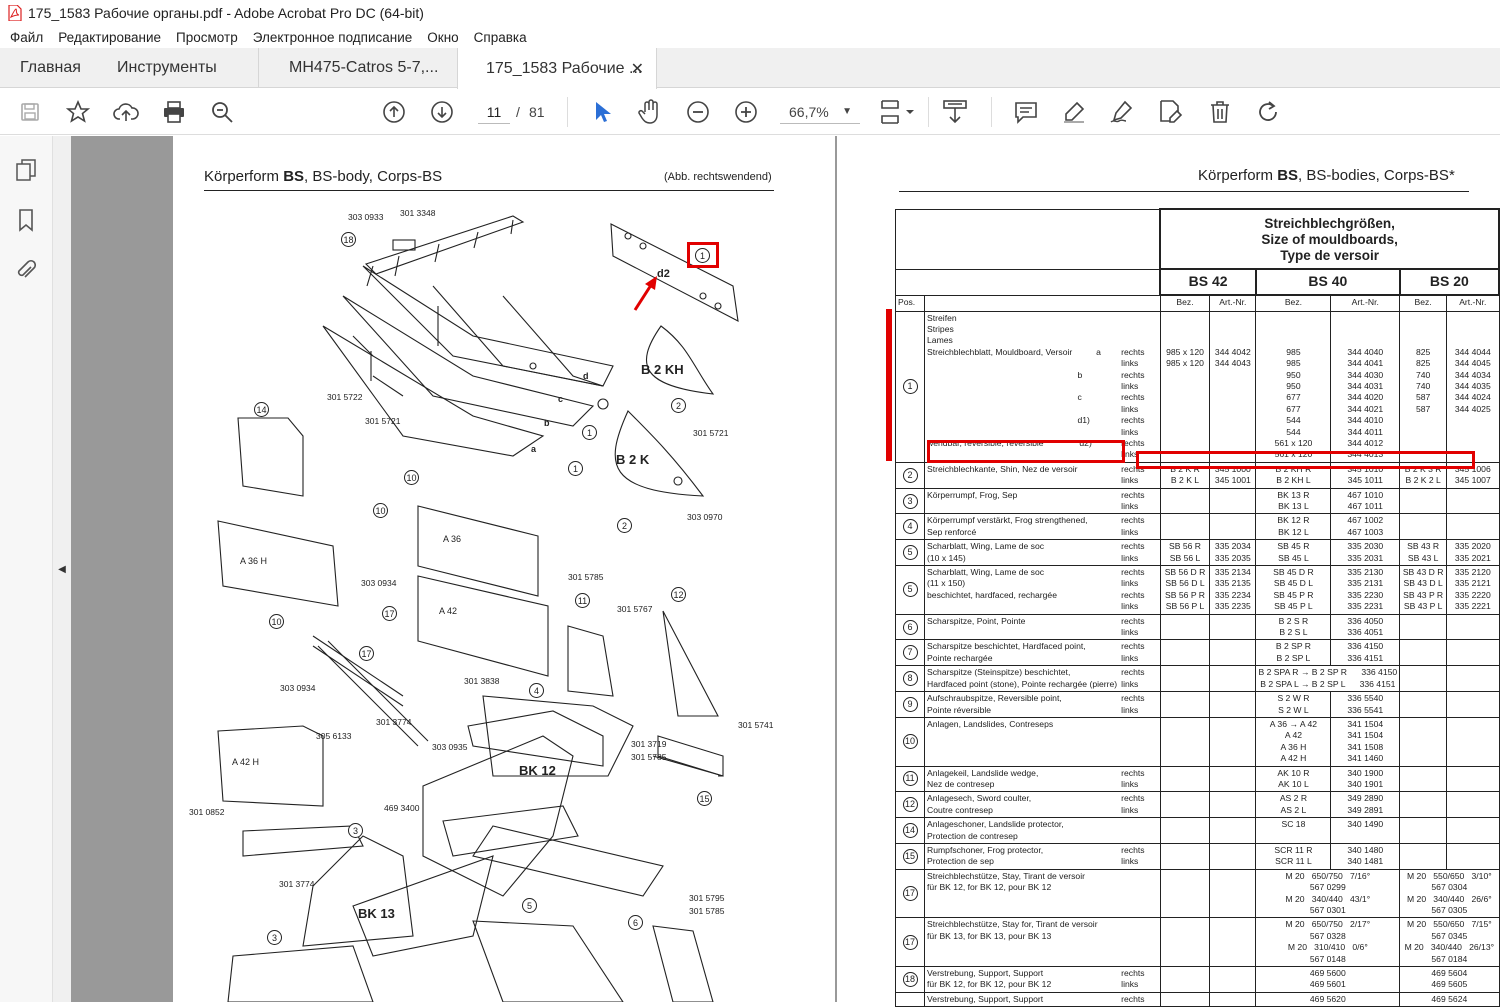 The height and width of the screenshot is (1007, 1500). Describe the element at coordinates (910, 303) in the screenshot. I see `column-header-pos: Pos.` at that location.